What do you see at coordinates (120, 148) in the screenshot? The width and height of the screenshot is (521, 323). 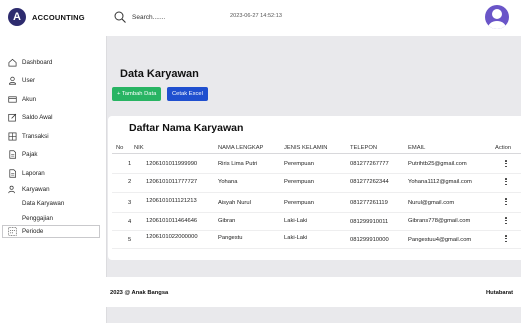 I see `column-header-no: No` at bounding box center [120, 148].